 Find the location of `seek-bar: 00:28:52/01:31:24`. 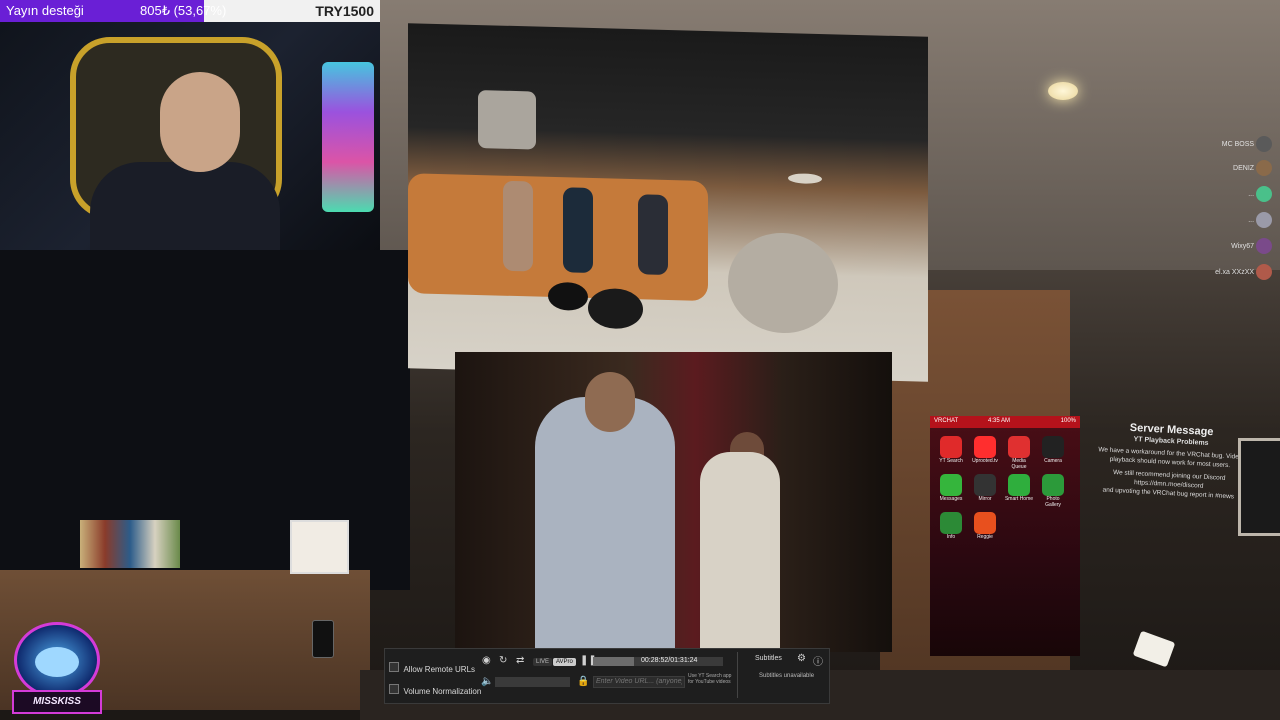

seek-bar: 00:28:52/01:31:24 is located at coordinates (658, 661).